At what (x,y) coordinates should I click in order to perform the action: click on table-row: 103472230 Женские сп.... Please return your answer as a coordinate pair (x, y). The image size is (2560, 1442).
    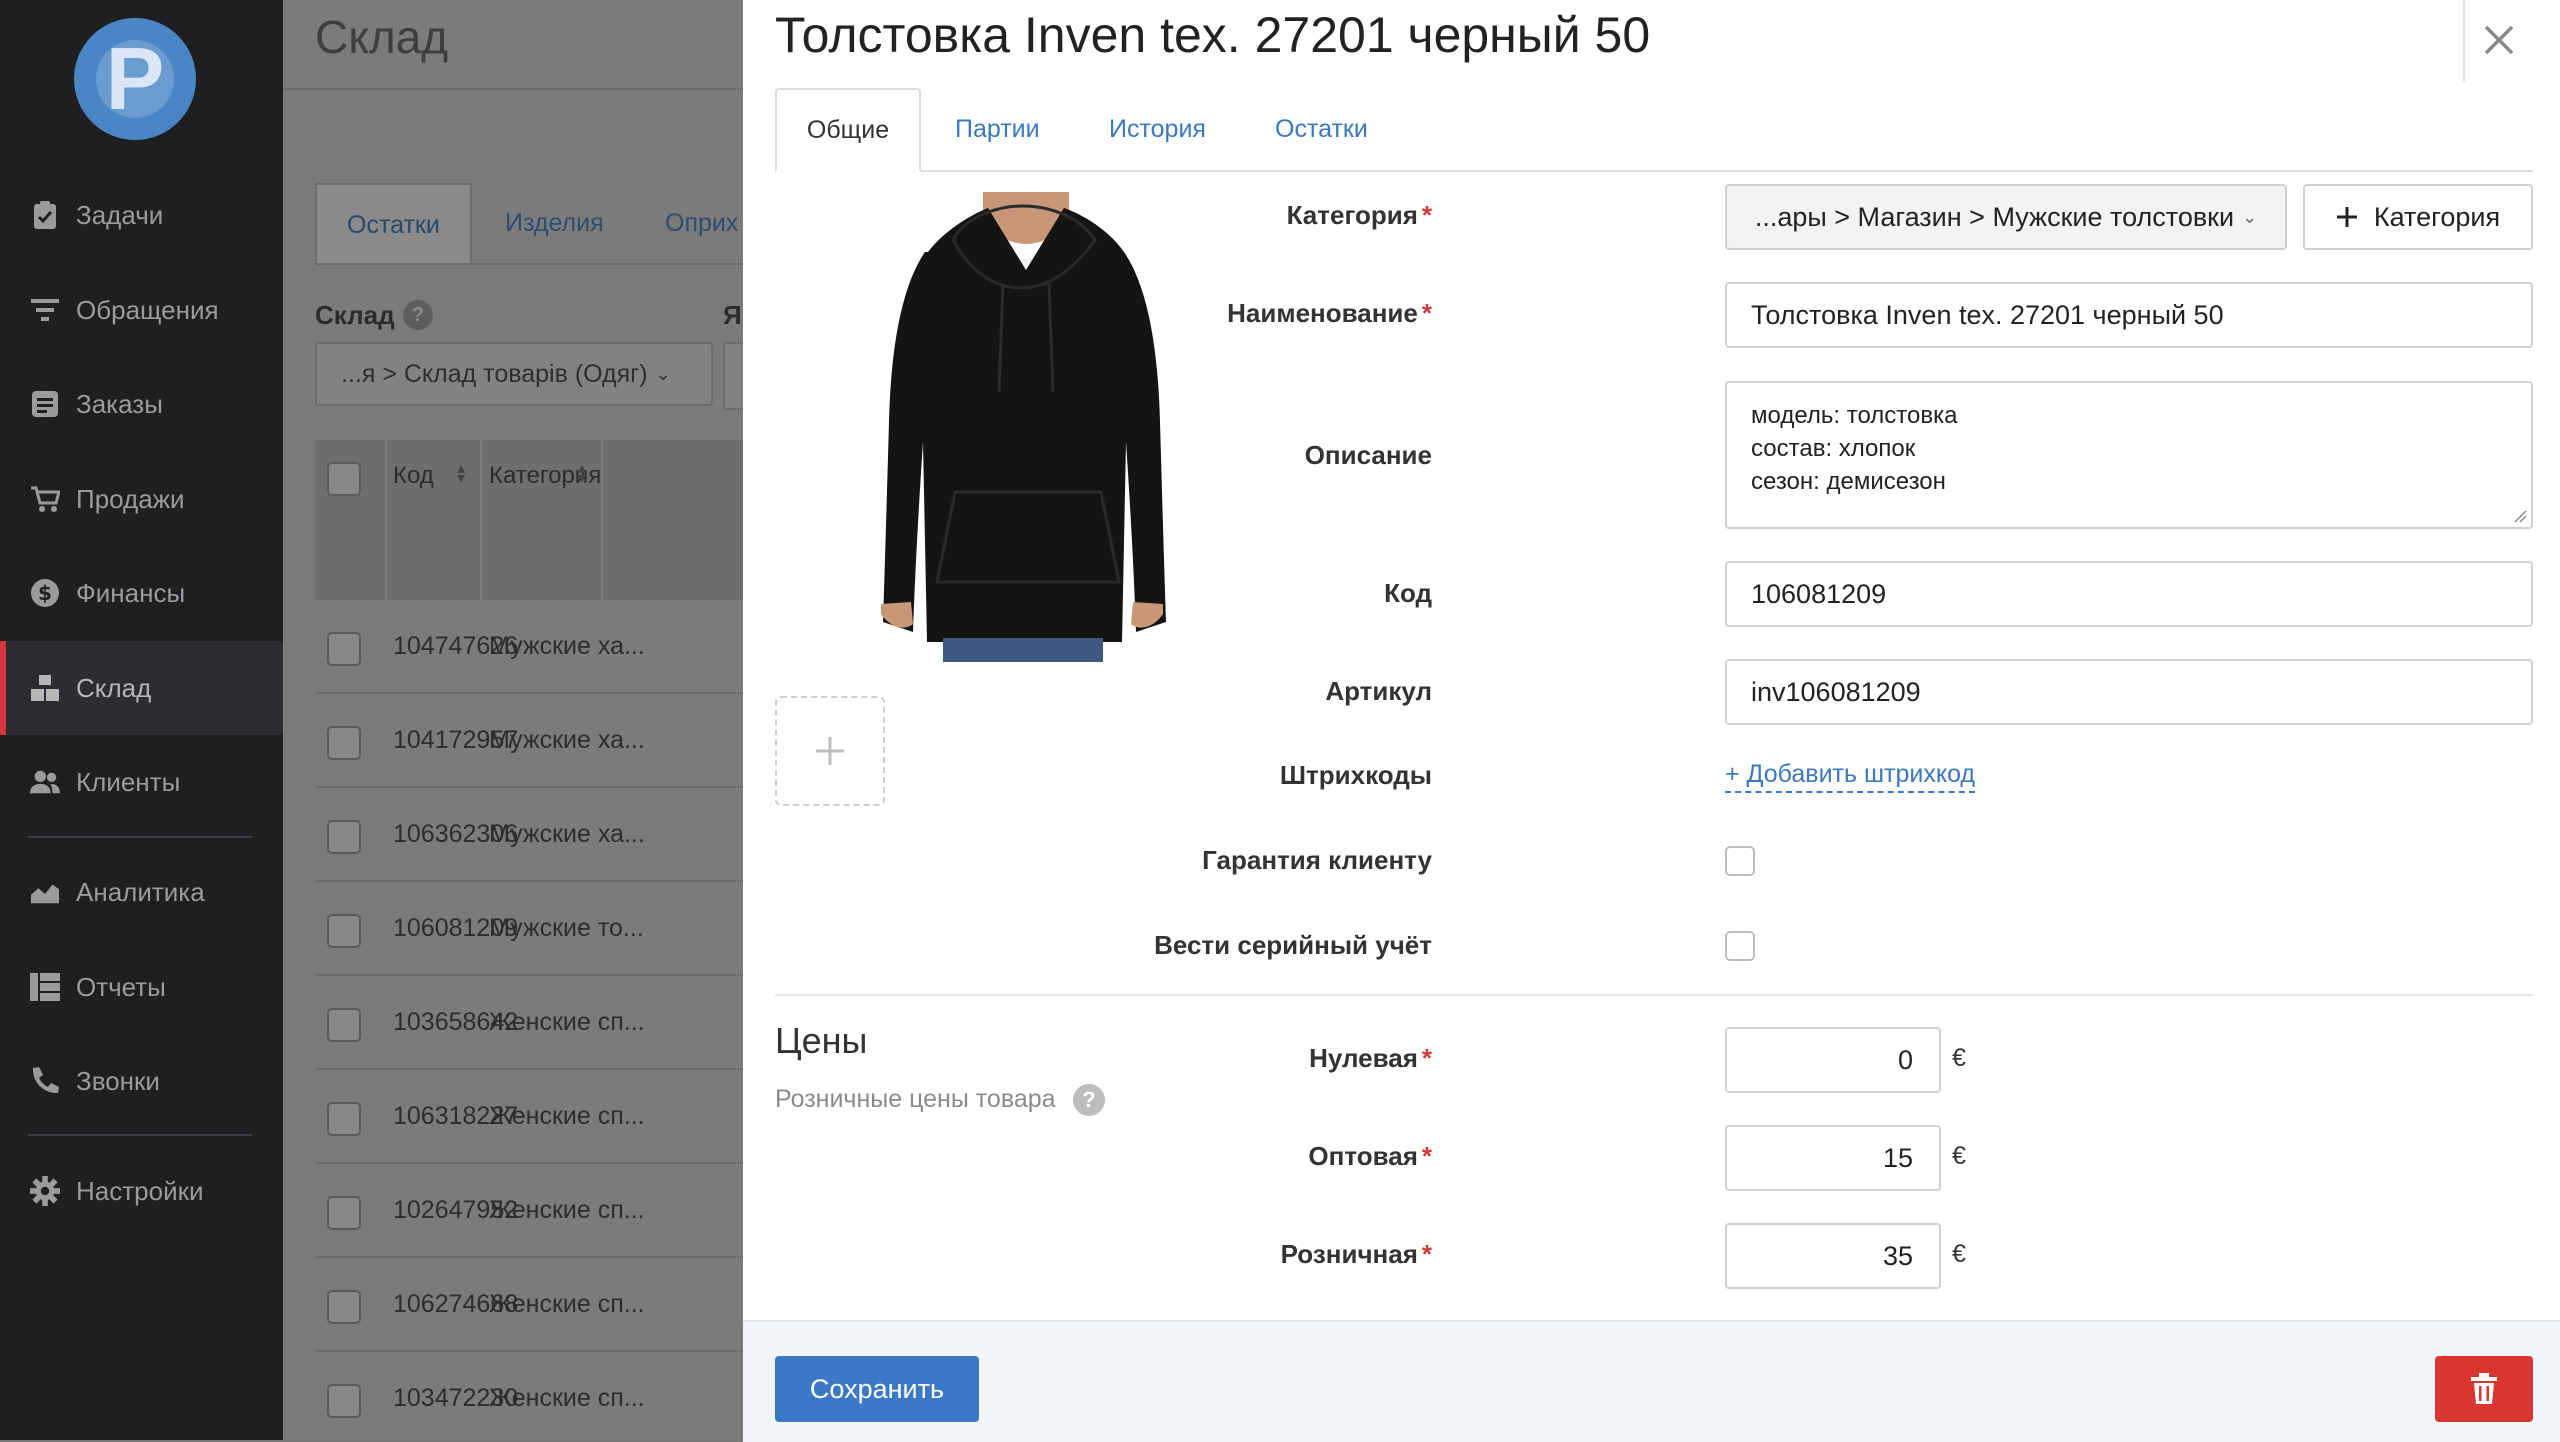
    Looking at the image, I should click on (529, 1396).